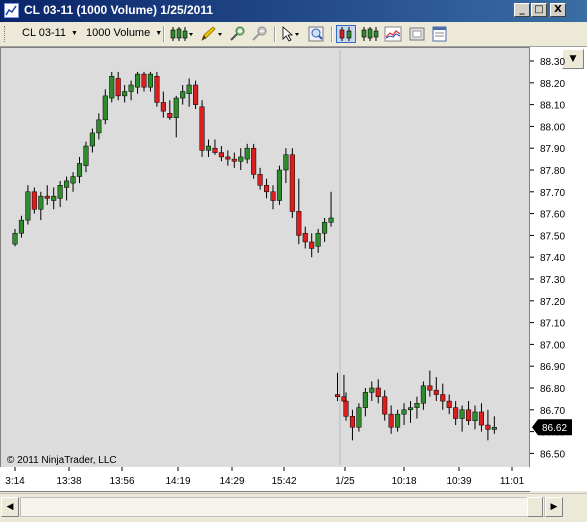 Image resolution: width=587 pixels, height=522 pixels. Describe the element at coordinates (212, 34) in the screenshot. I see `pencil-draw-icon` at that location.